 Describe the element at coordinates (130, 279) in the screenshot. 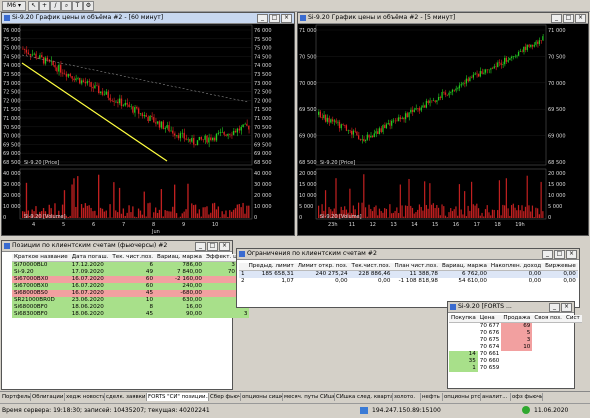

I see `table-row: Si67000BX016.07.202060-2 160,00389` at that location.